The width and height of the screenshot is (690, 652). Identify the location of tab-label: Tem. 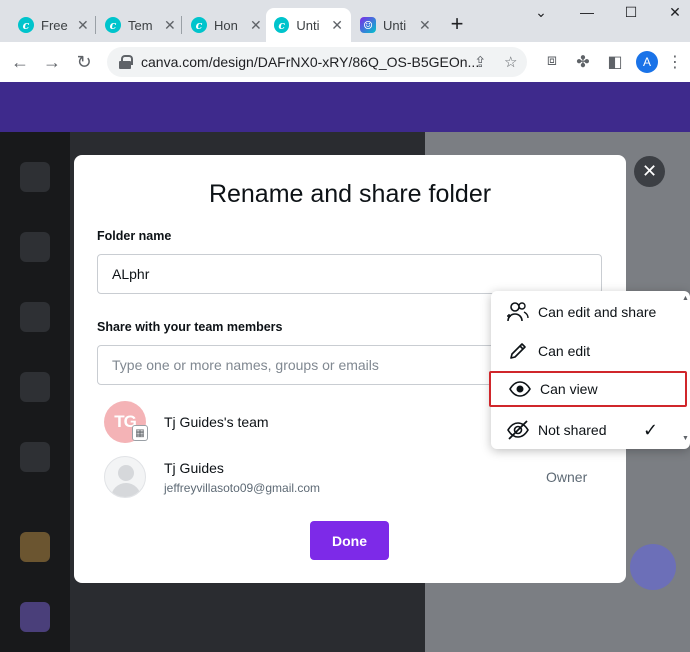
(140, 25).